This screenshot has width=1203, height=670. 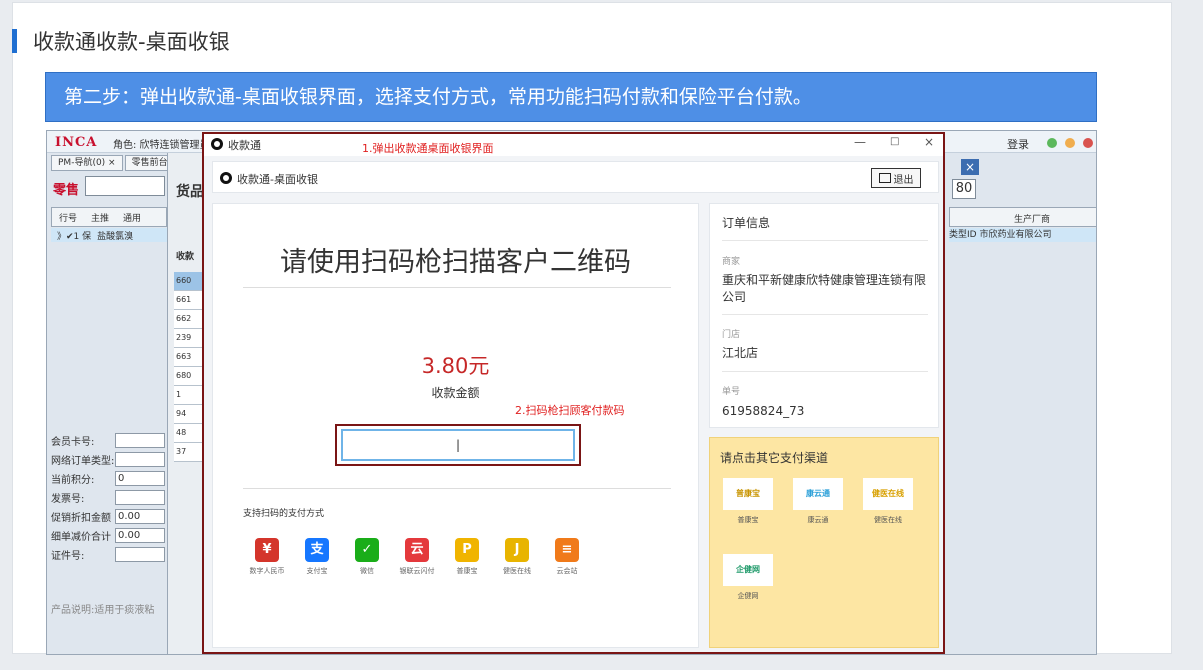 I want to click on section-header: 收款通收款-桌面收银, so click(x=121, y=41).